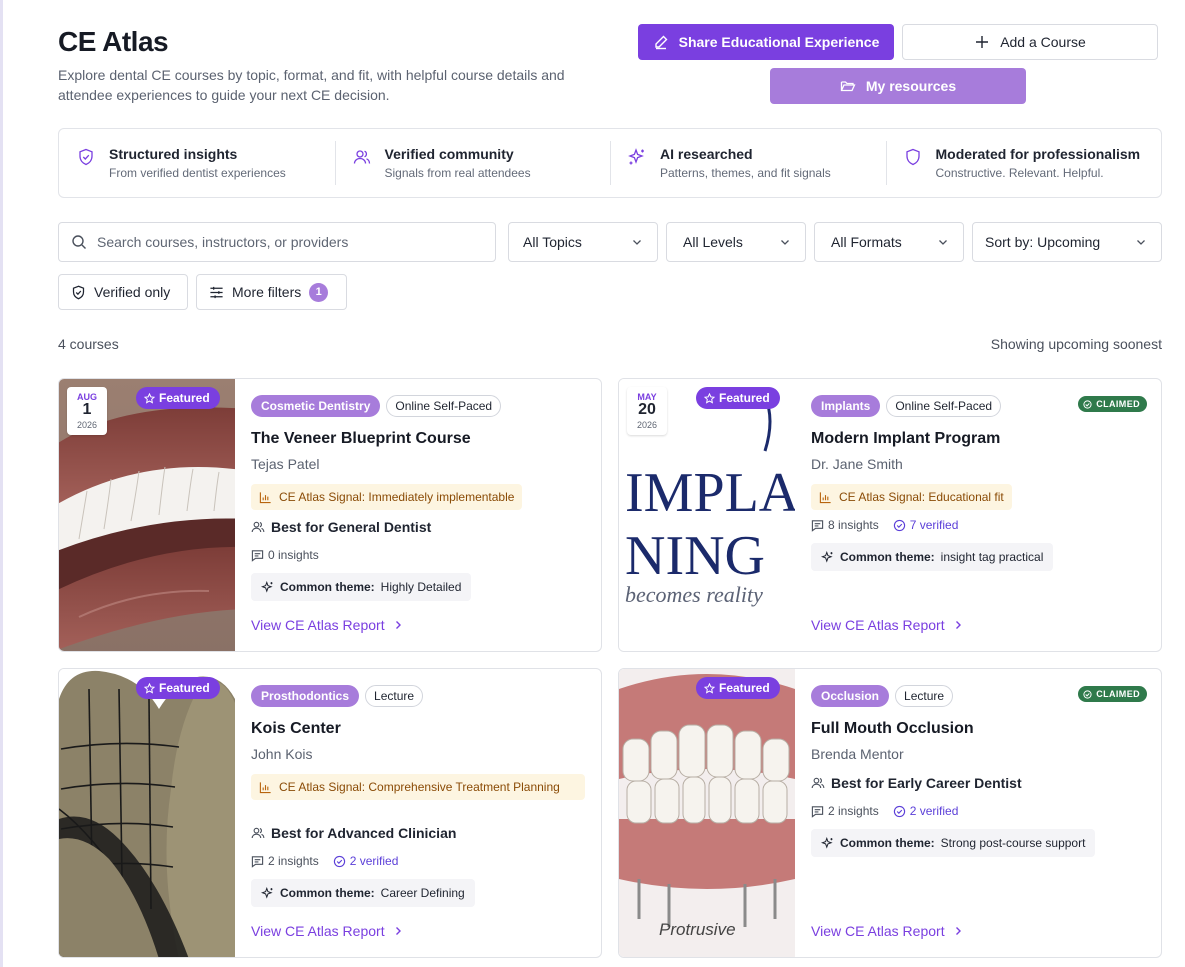 The height and width of the screenshot is (967, 1185). What do you see at coordinates (850, 696) in the screenshot?
I see `topic-tag: Occlusion` at bounding box center [850, 696].